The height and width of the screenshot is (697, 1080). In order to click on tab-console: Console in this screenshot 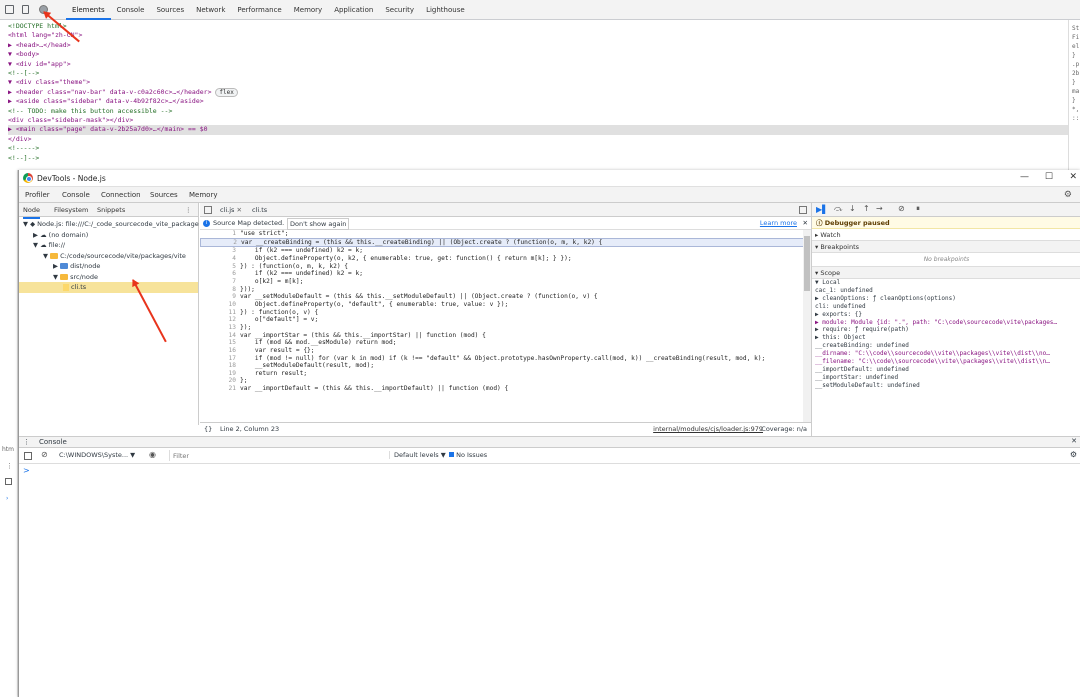, I will do `click(76, 195)`.